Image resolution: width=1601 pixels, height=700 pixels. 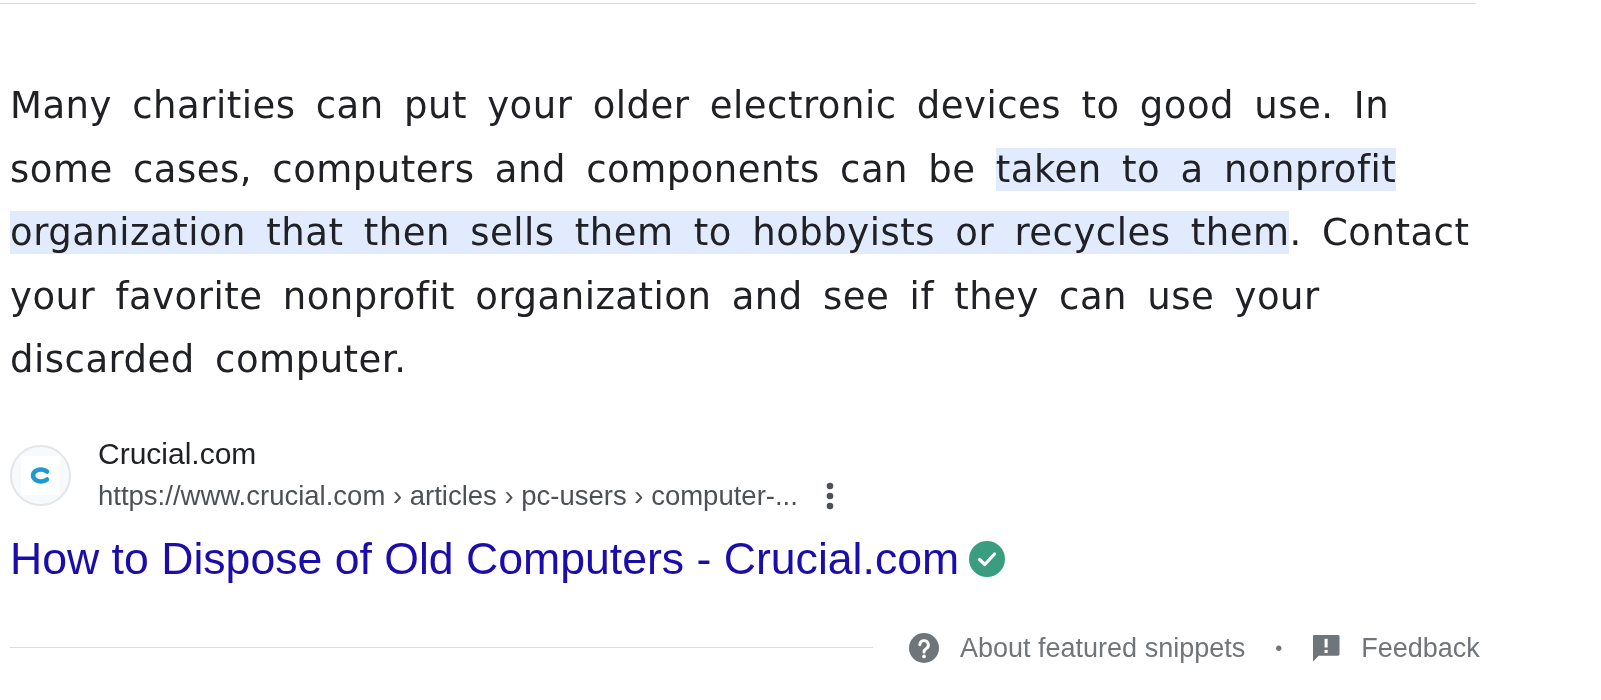 I want to click on feedback-link: Feedback, so click(x=1396, y=647).